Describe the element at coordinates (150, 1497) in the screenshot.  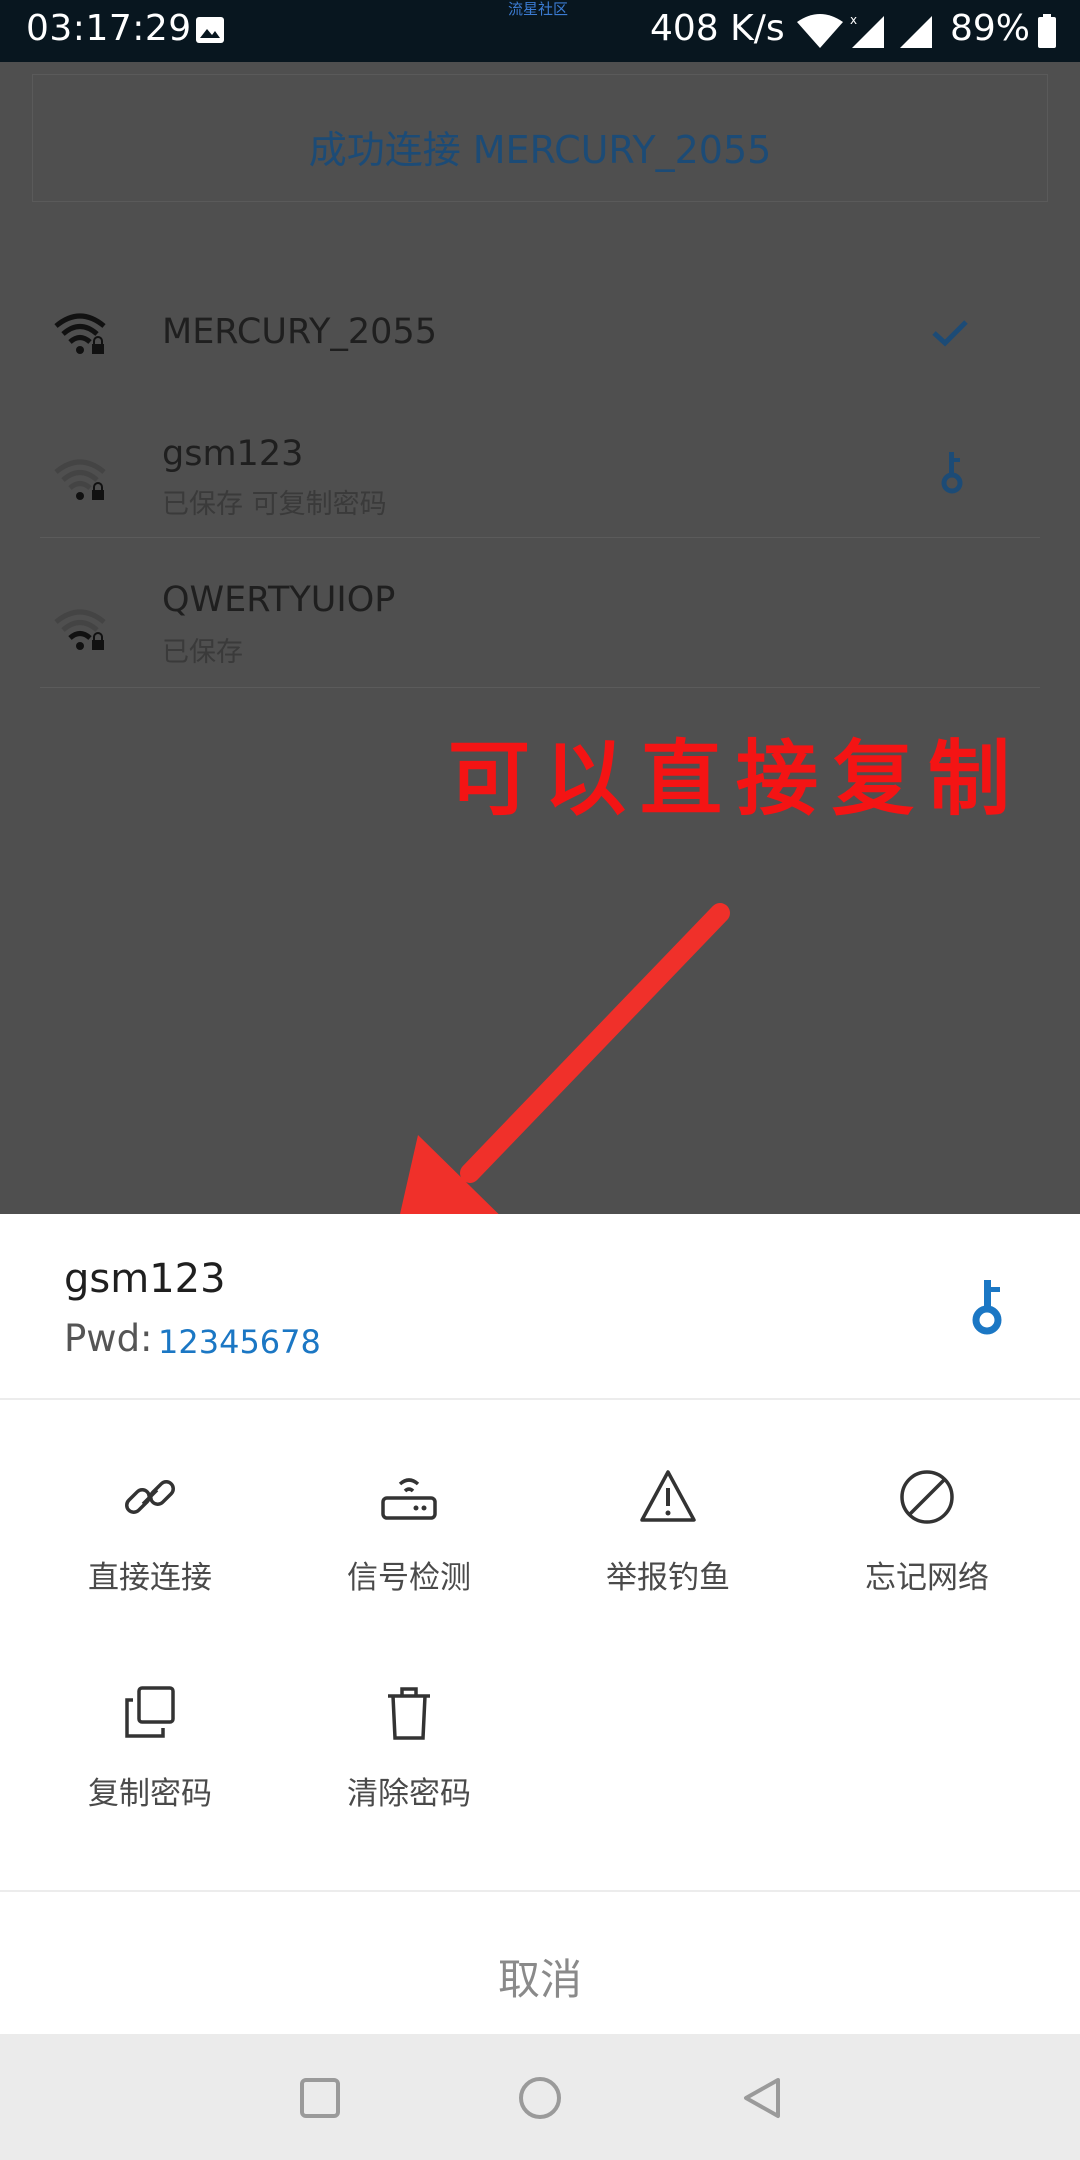
I see `link-icon` at that location.